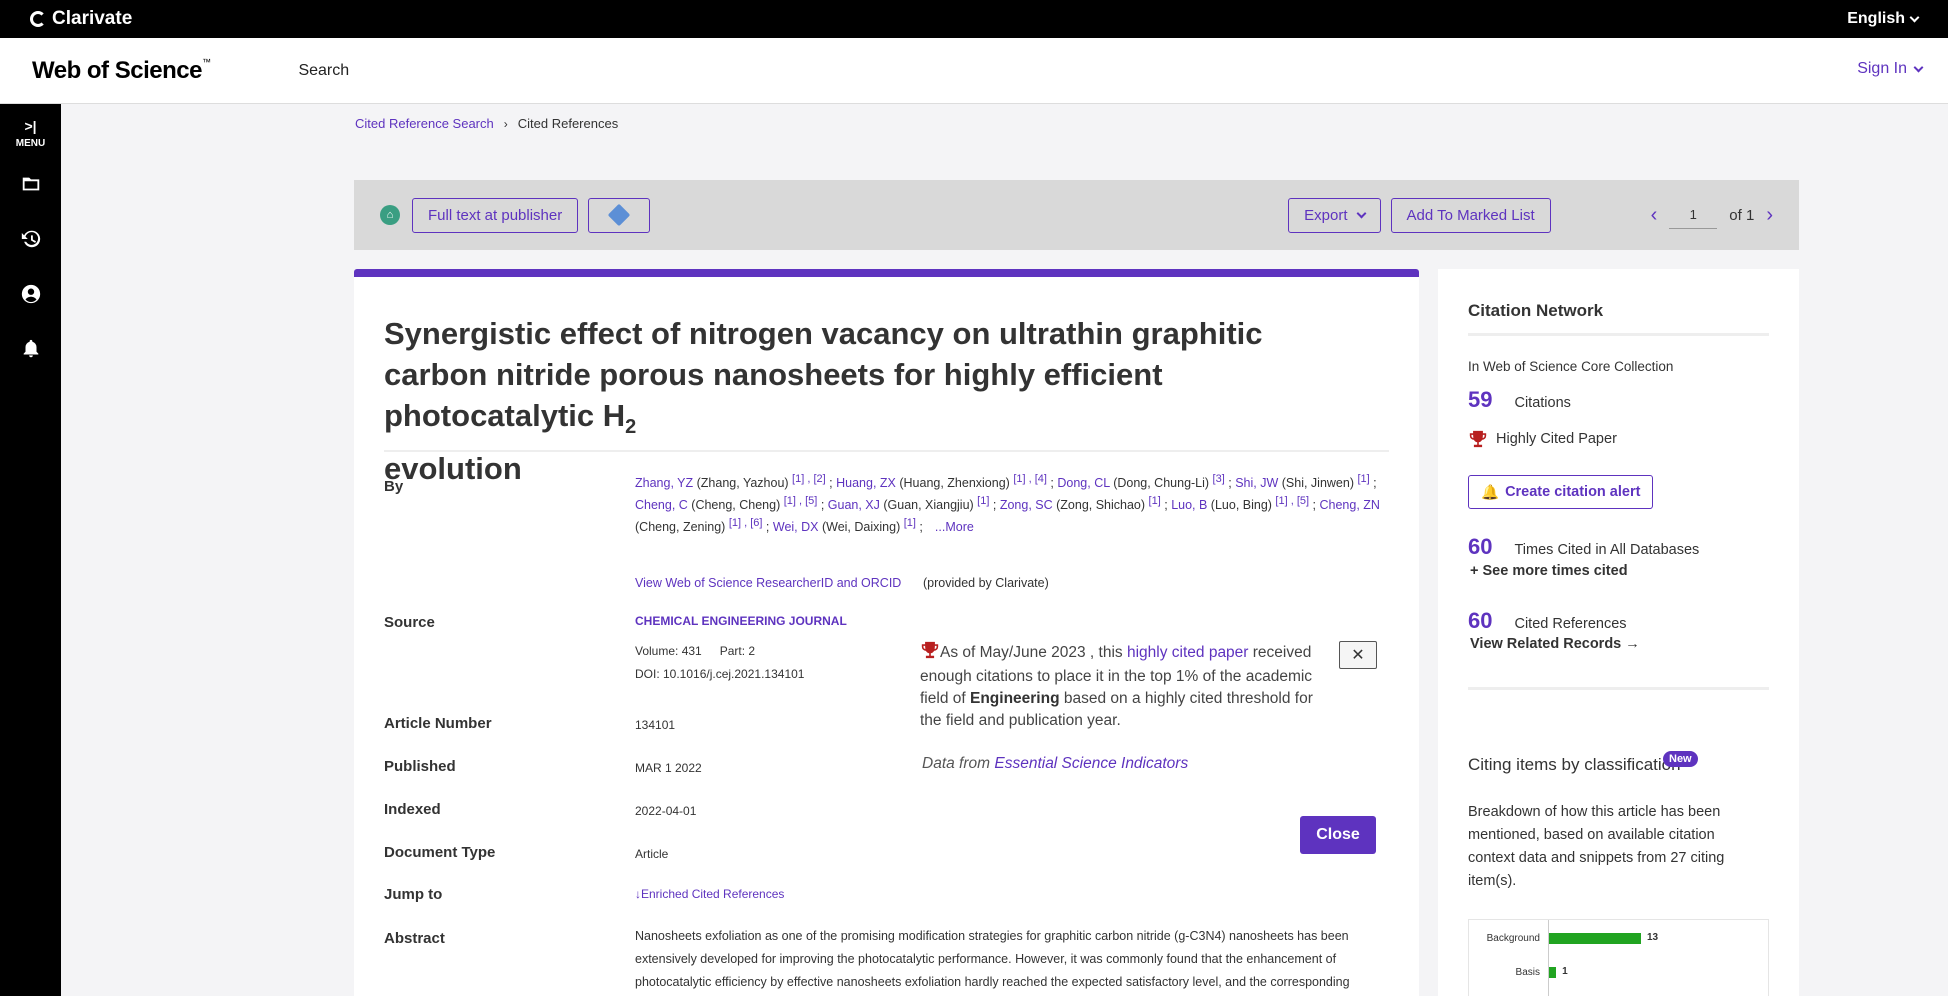 The image size is (1948, 996). What do you see at coordinates (438, 723) in the screenshot?
I see `label-article-number: Article Number` at bounding box center [438, 723].